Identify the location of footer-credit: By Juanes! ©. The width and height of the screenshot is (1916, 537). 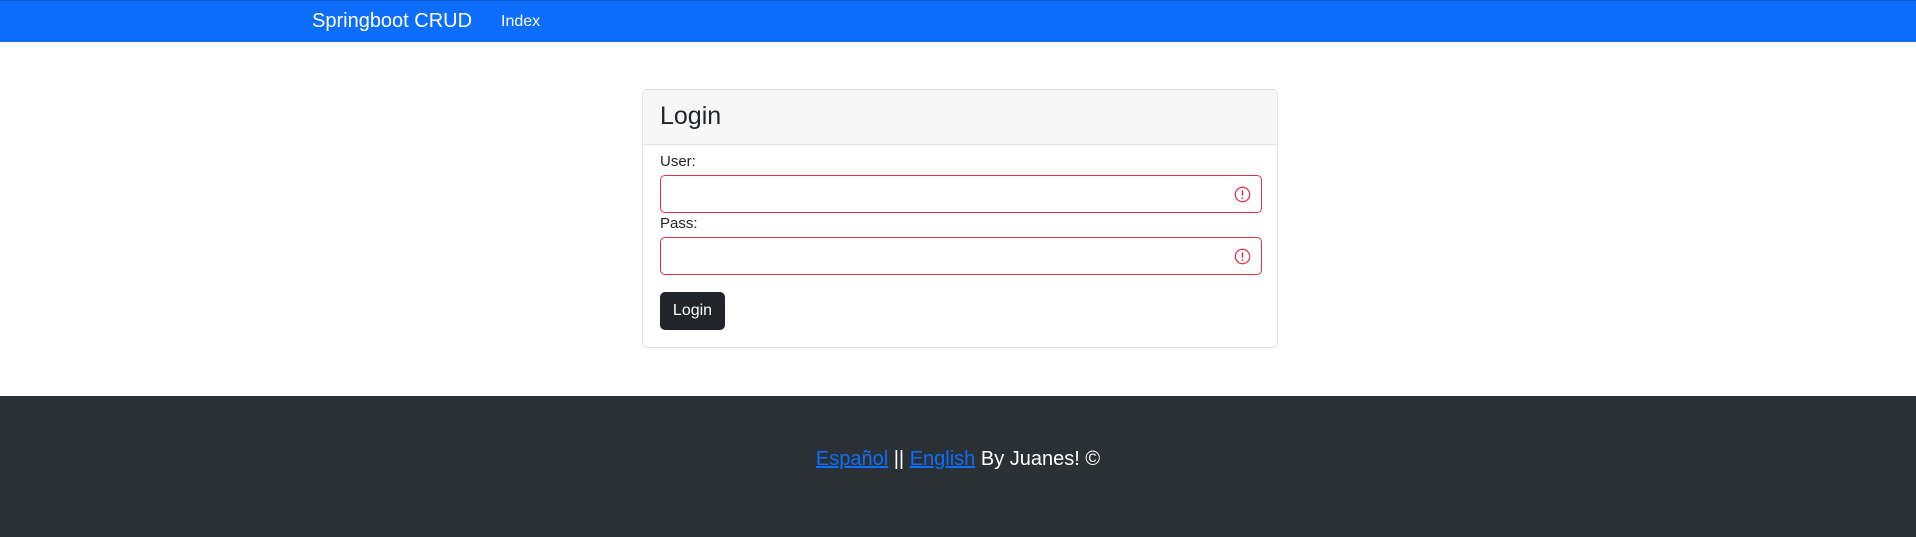
(1040, 459).